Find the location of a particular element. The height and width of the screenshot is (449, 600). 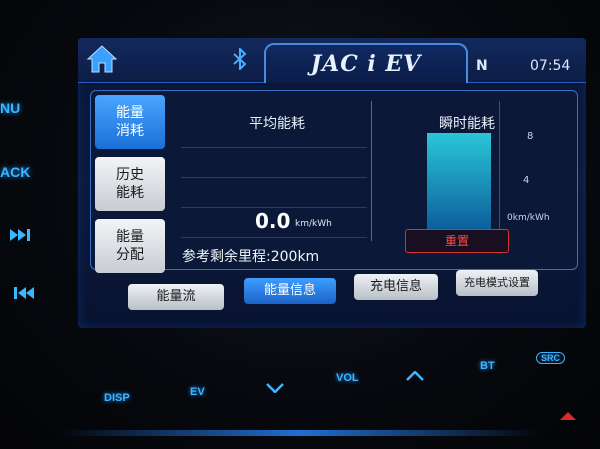

reset-button: 重置 is located at coordinates (457, 241).